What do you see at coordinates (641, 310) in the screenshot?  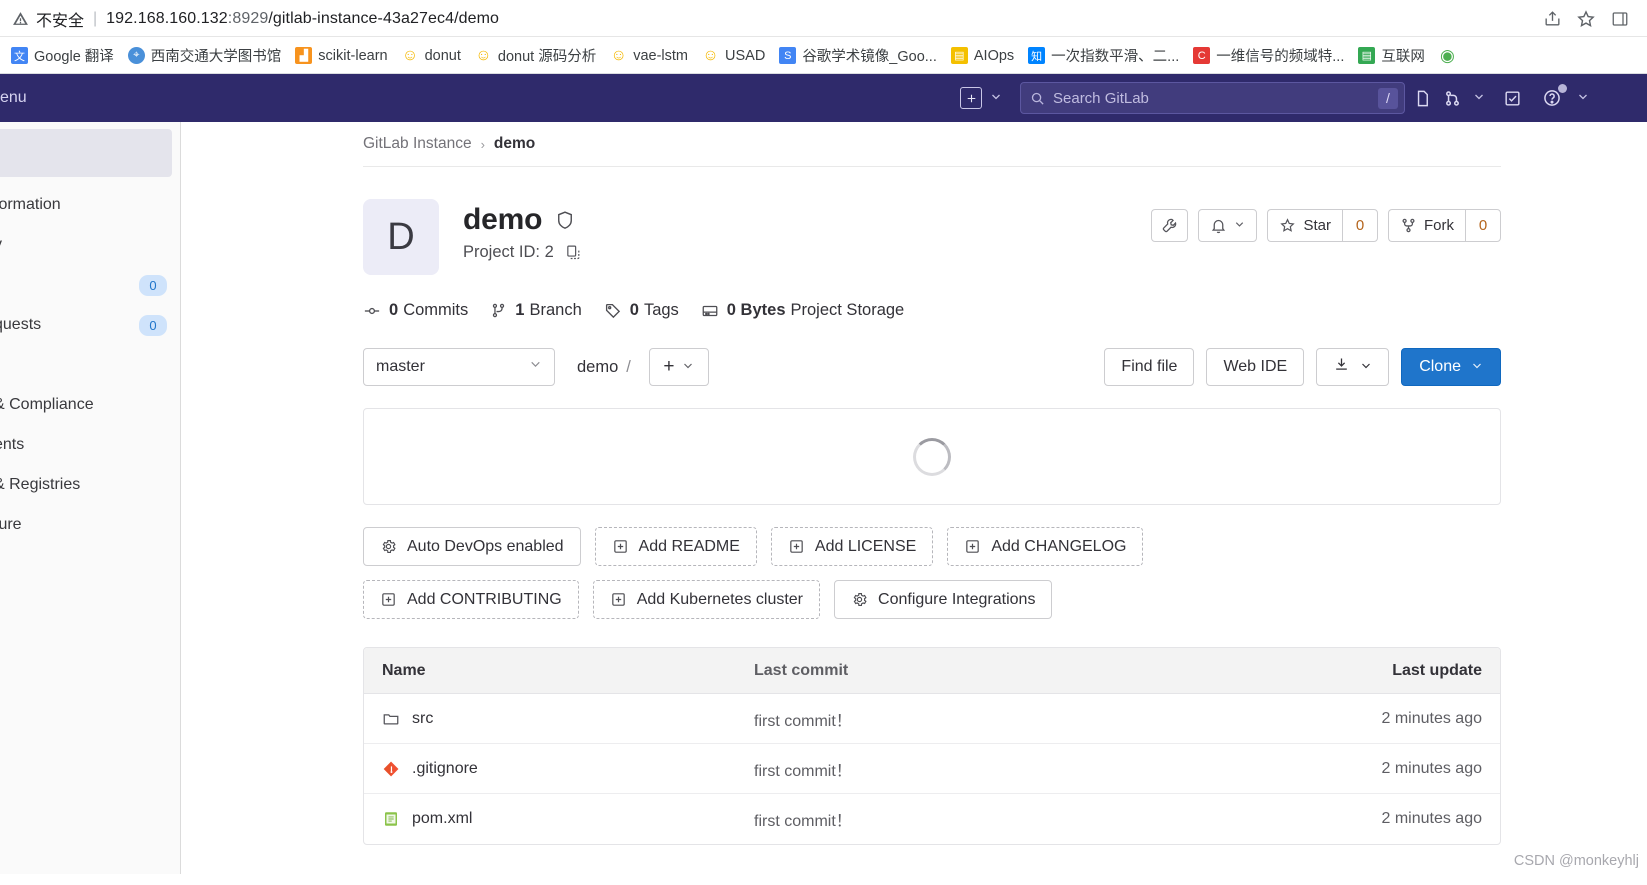 I see `project-stat: 0 Tags` at bounding box center [641, 310].